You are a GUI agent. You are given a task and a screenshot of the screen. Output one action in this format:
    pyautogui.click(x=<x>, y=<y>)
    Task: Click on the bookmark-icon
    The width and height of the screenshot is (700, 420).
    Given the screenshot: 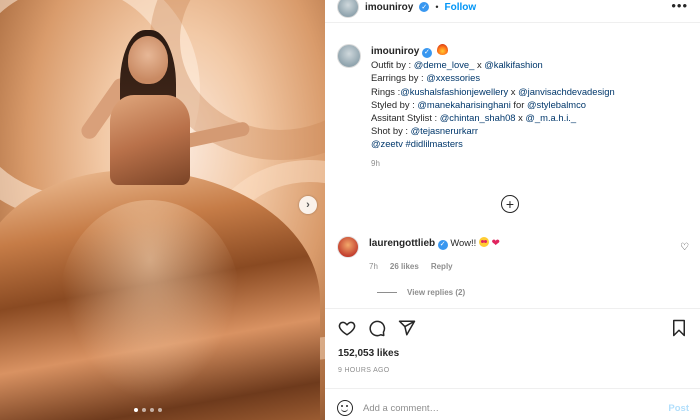 What is the action you would take?
    pyautogui.click(x=679, y=328)
    